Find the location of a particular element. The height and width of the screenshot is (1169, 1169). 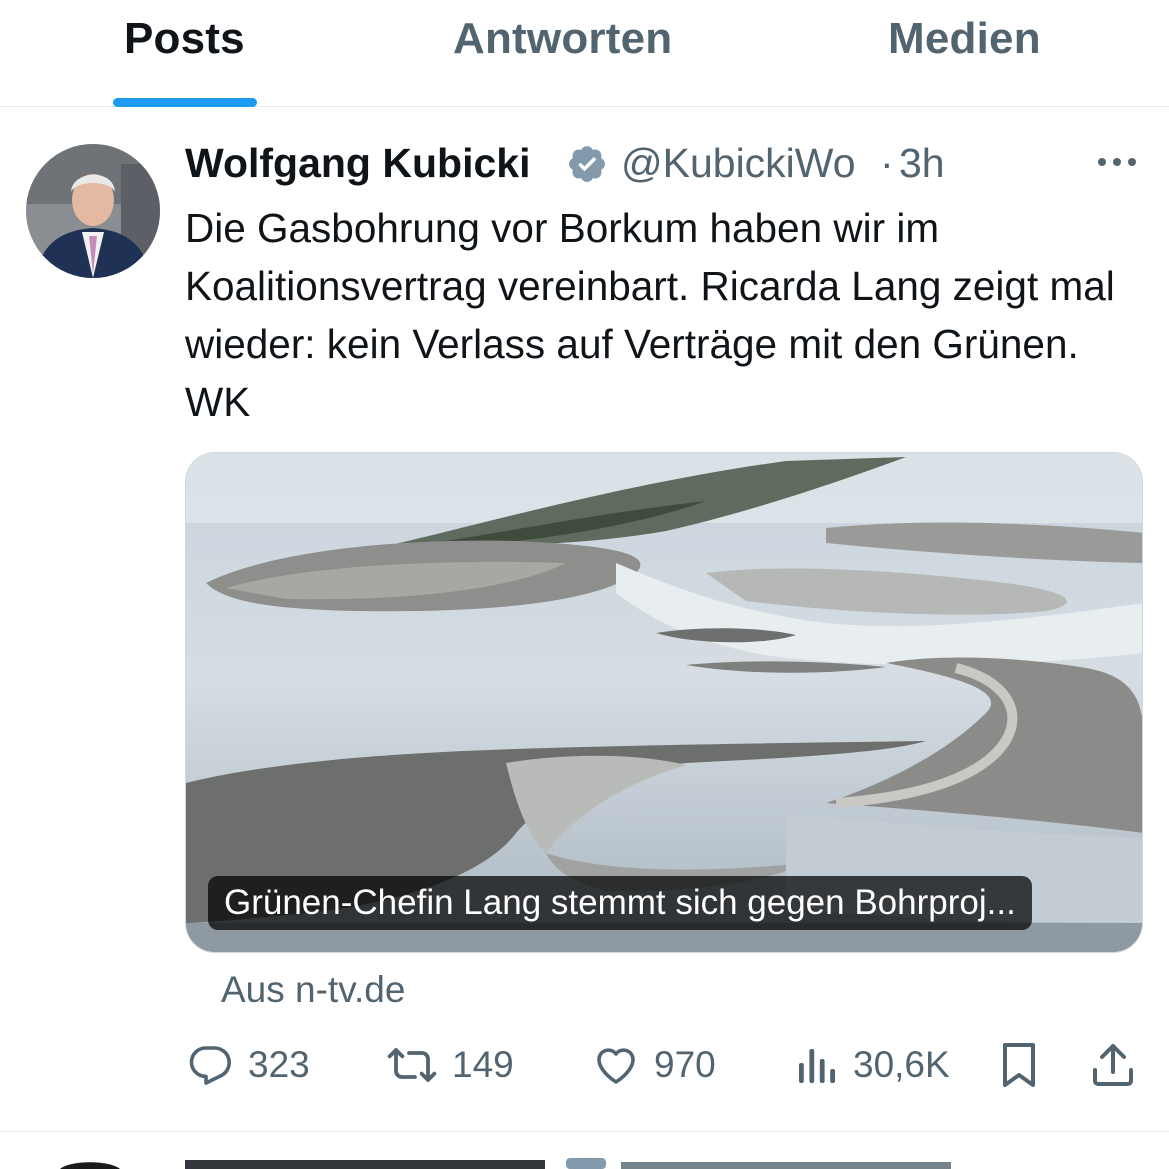

next-post-preview is located at coordinates (584, 1159).